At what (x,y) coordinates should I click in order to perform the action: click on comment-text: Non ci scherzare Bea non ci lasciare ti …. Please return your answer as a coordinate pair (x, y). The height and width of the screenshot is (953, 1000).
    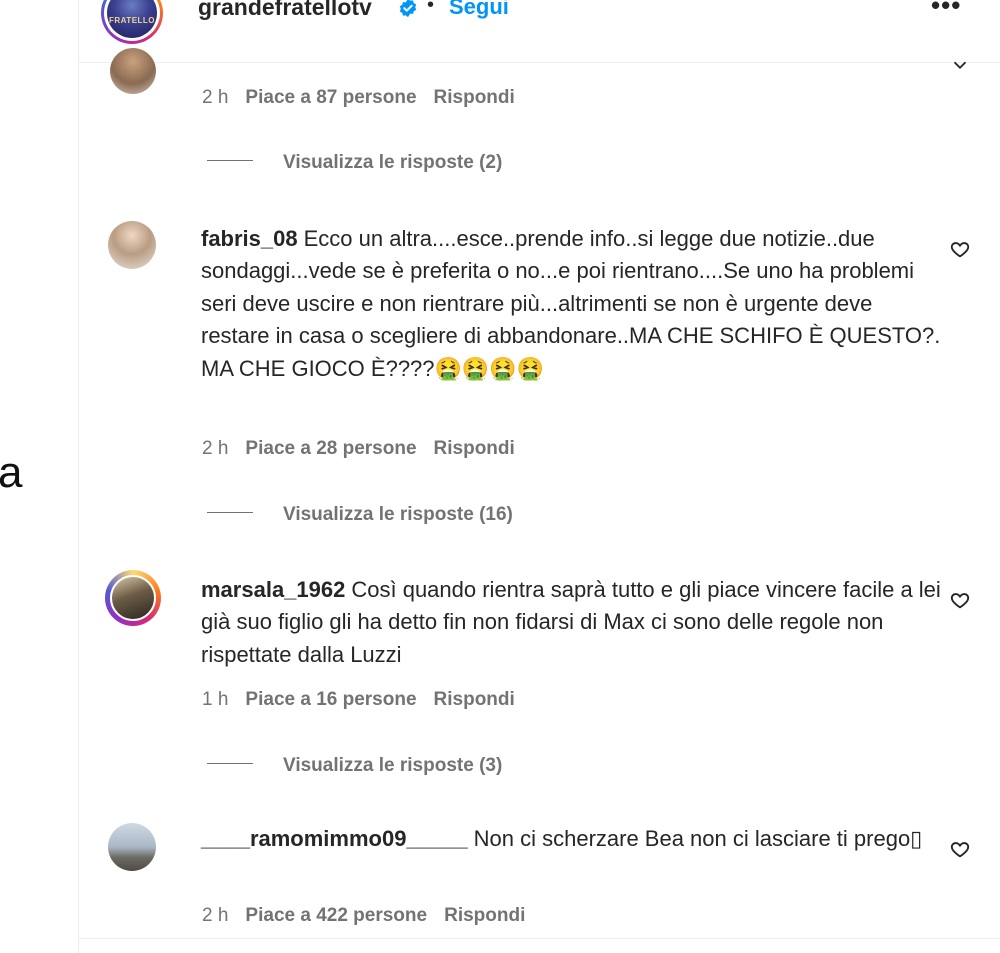
    Looking at the image, I should click on (698, 838).